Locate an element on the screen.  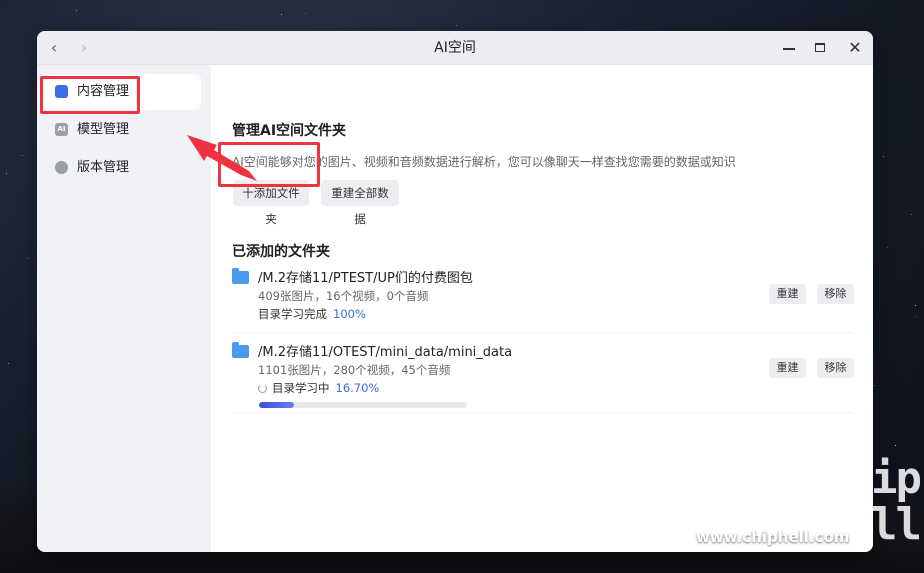
progress-fill is located at coordinates (276, 405).